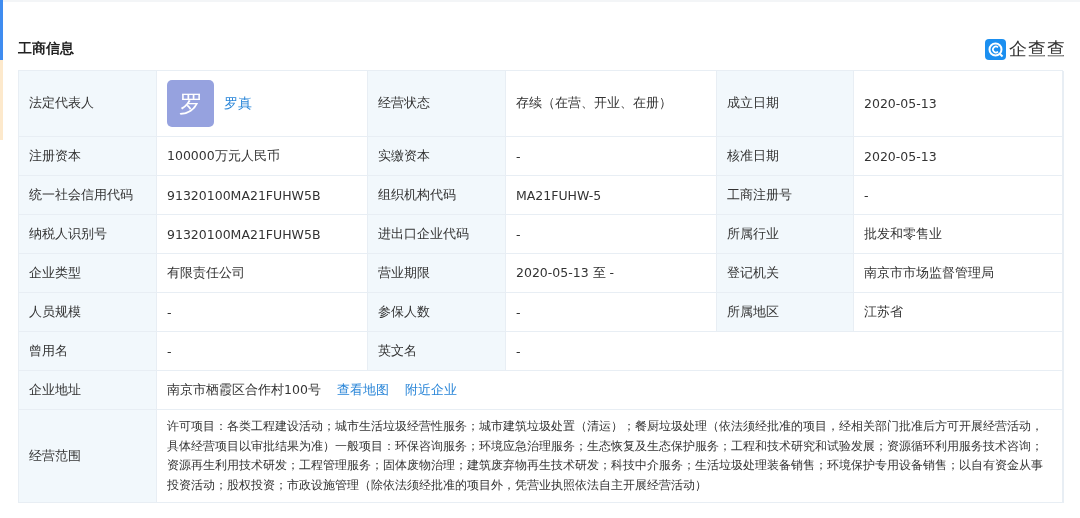 Image resolution: width=1080 pixels, height=518 pixels. I want to click on field-label: 曾用名, so click(88, 351).